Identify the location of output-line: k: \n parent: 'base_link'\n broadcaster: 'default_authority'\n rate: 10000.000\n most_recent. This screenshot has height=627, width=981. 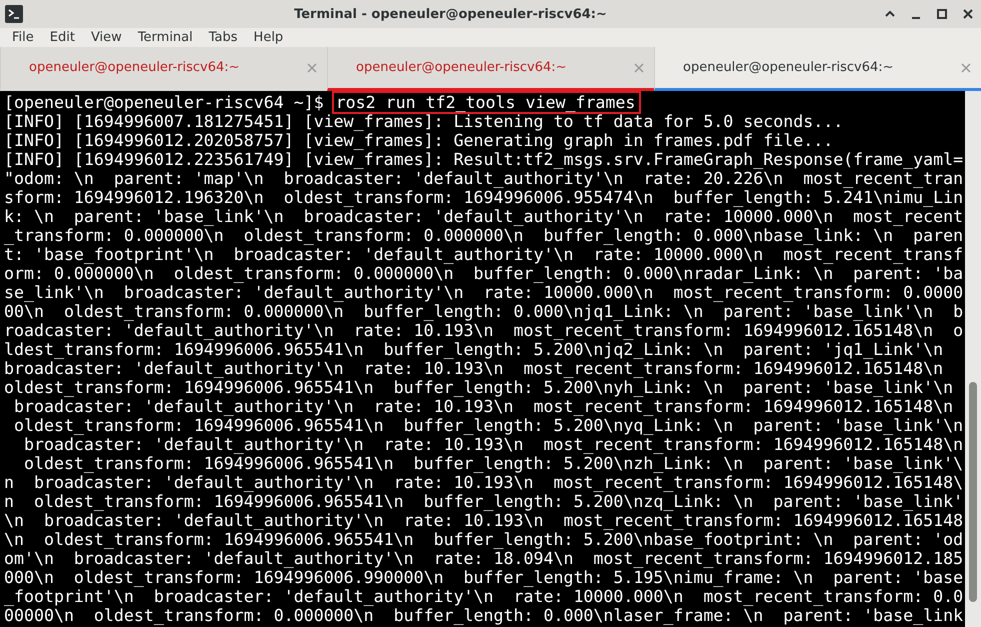
(484, 216).